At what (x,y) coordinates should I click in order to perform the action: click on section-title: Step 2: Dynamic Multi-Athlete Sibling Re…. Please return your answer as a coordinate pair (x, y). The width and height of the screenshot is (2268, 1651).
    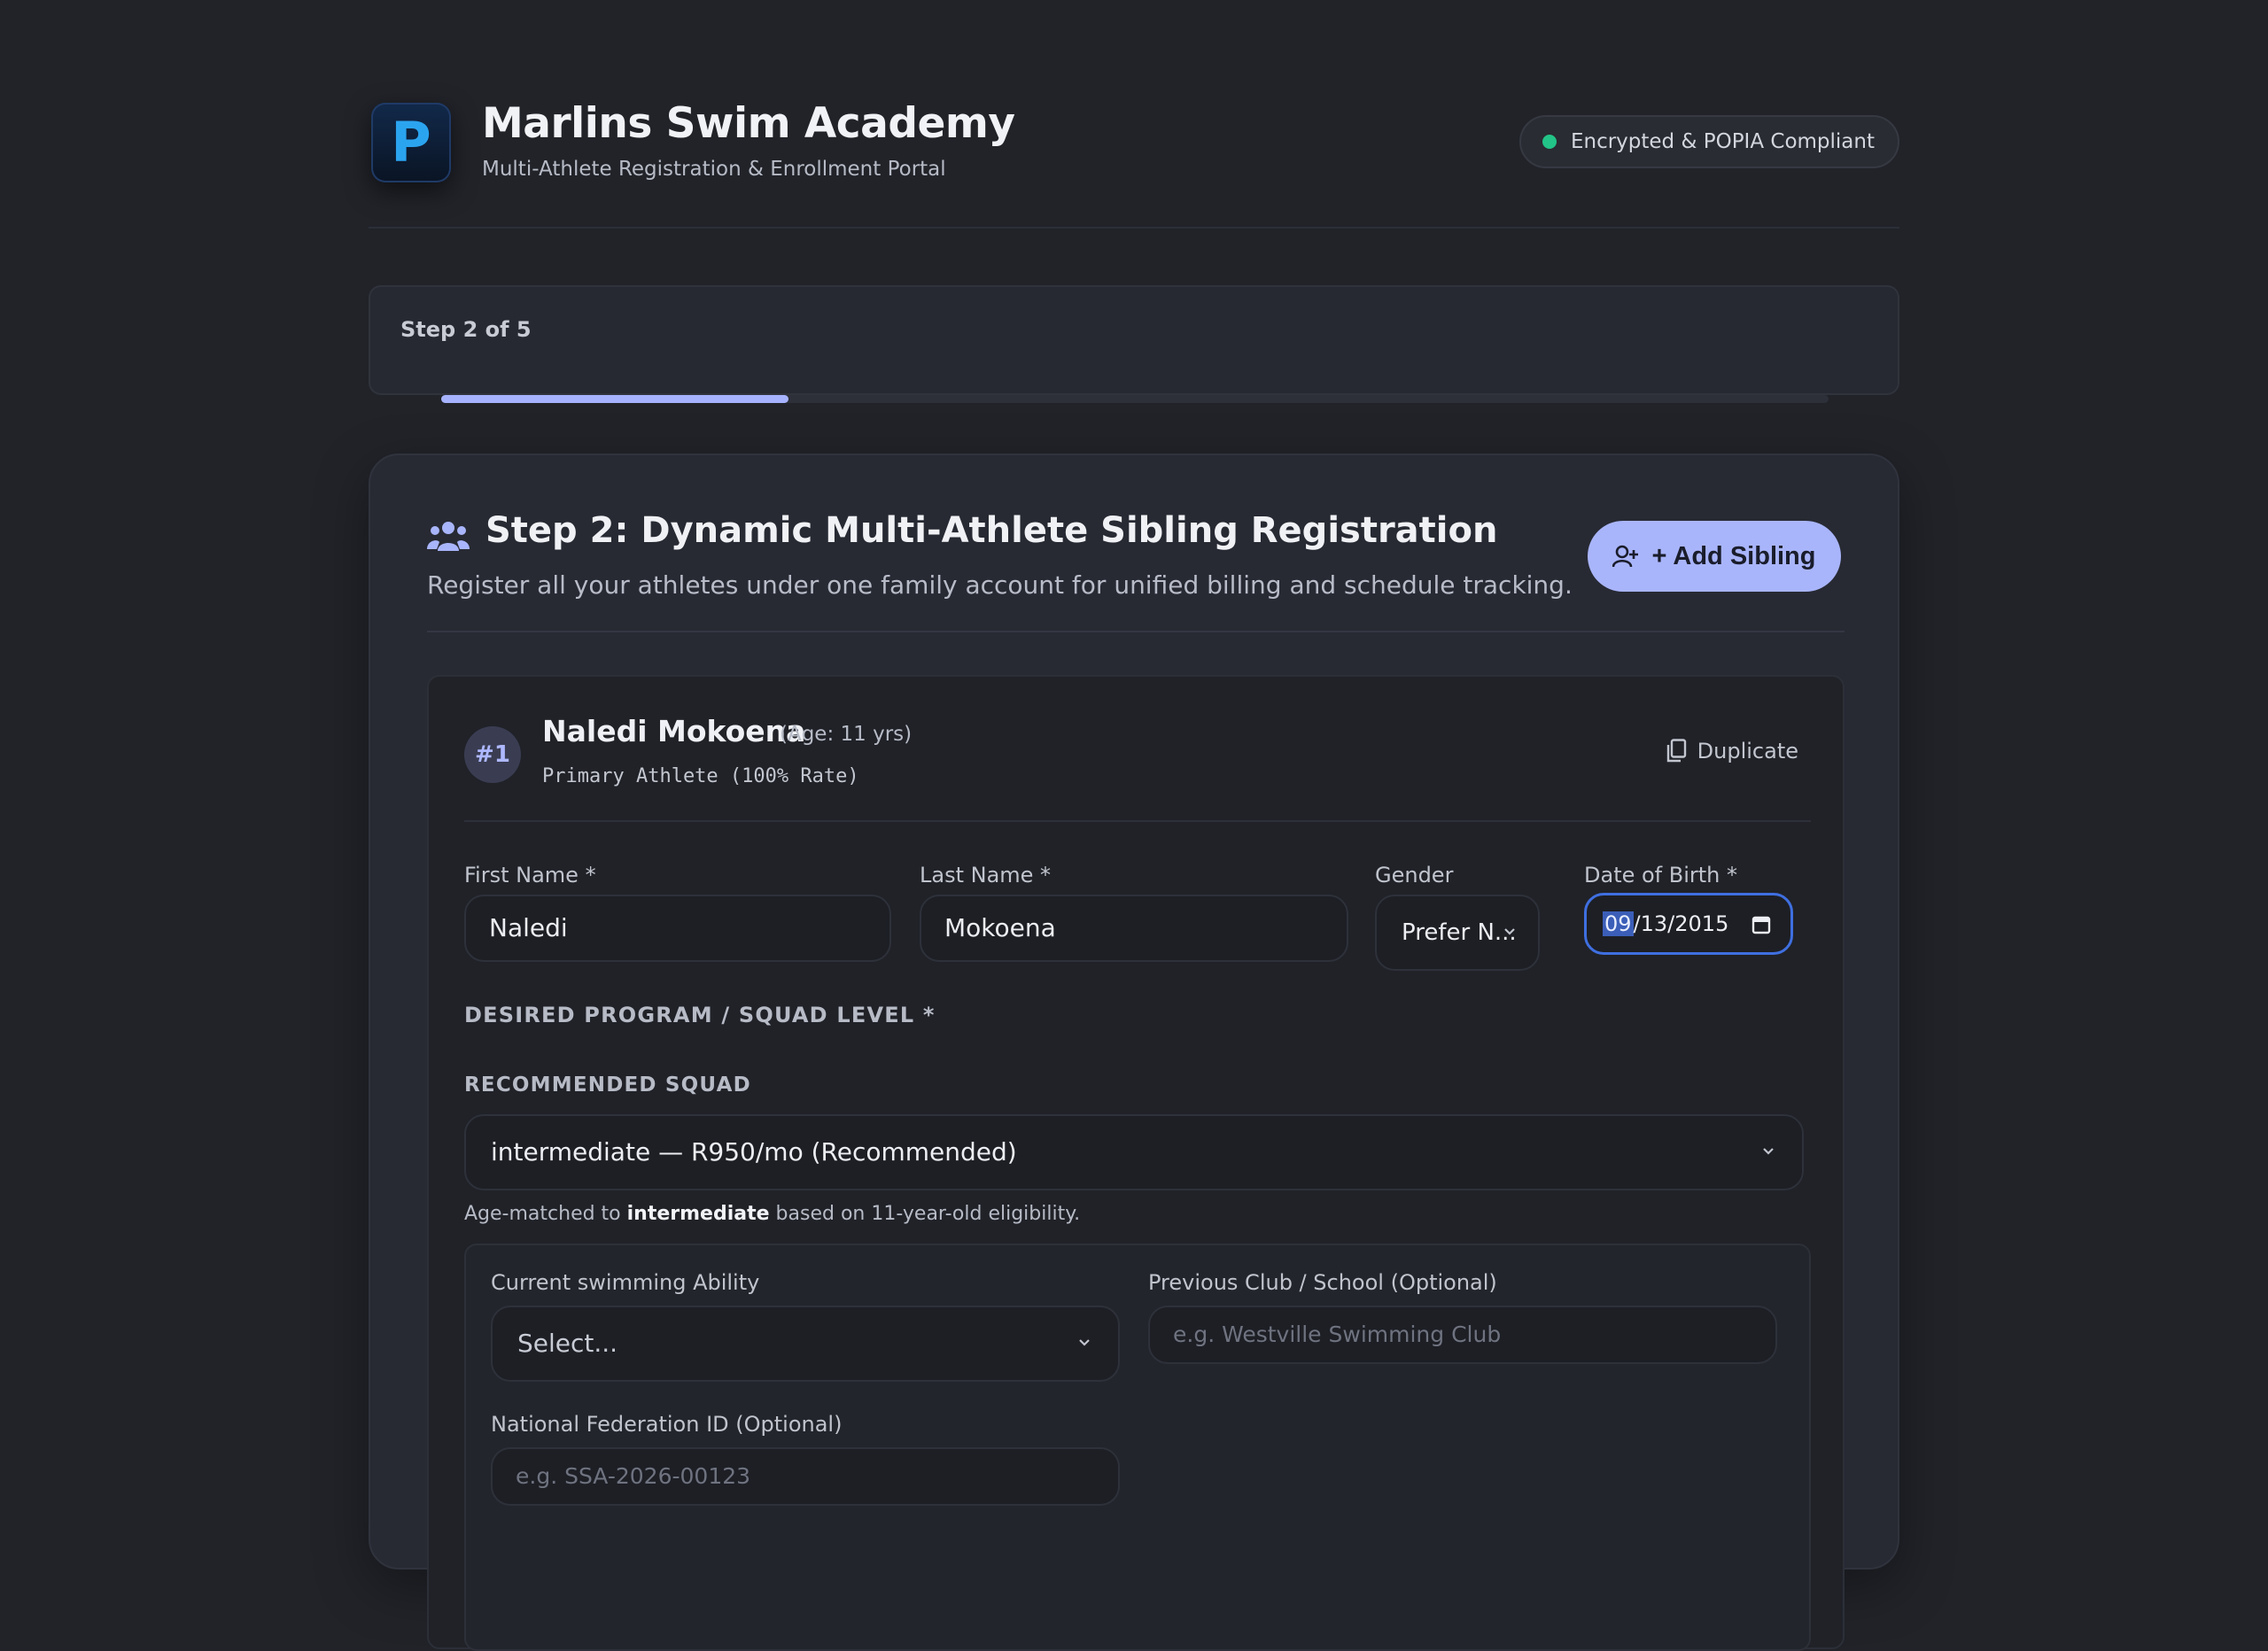
    Looking at the image, I should click on (992, 530).